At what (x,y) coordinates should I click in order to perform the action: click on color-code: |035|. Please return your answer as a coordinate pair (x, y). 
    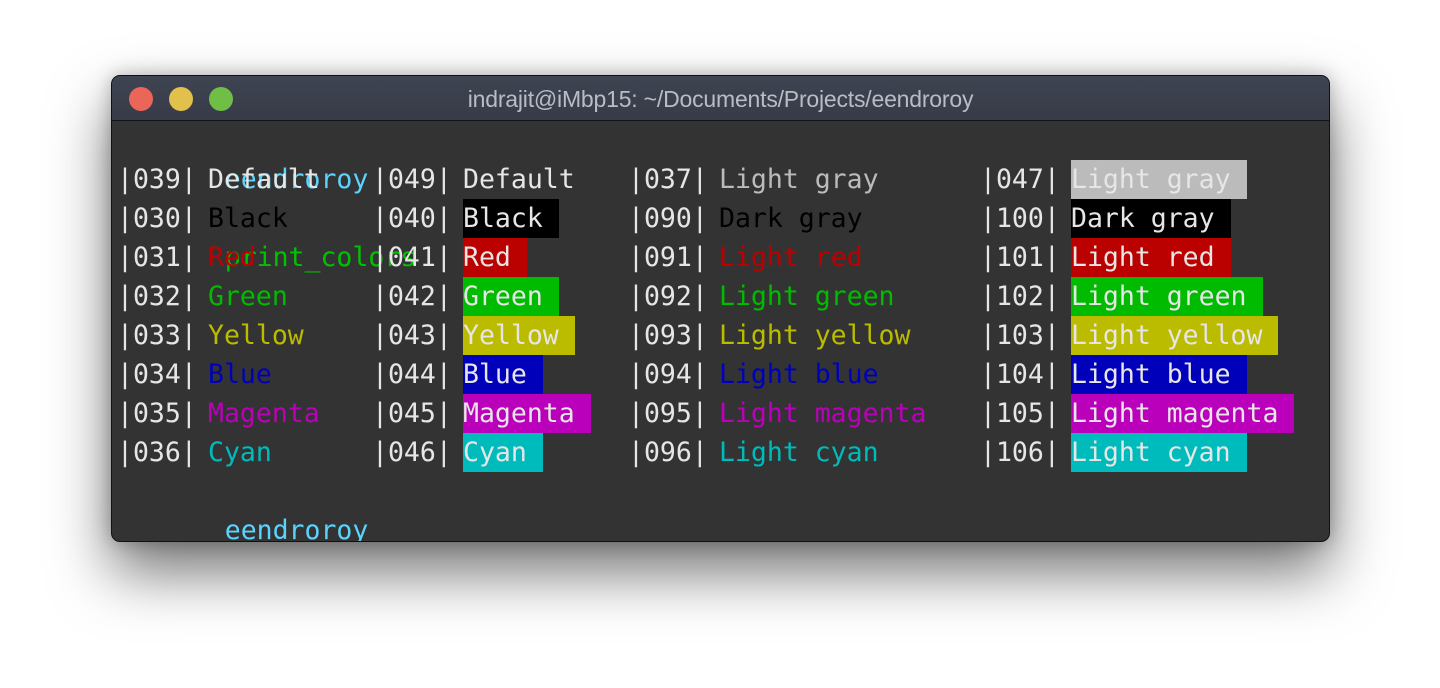
    Looking at the image, I should click on (157, 413).